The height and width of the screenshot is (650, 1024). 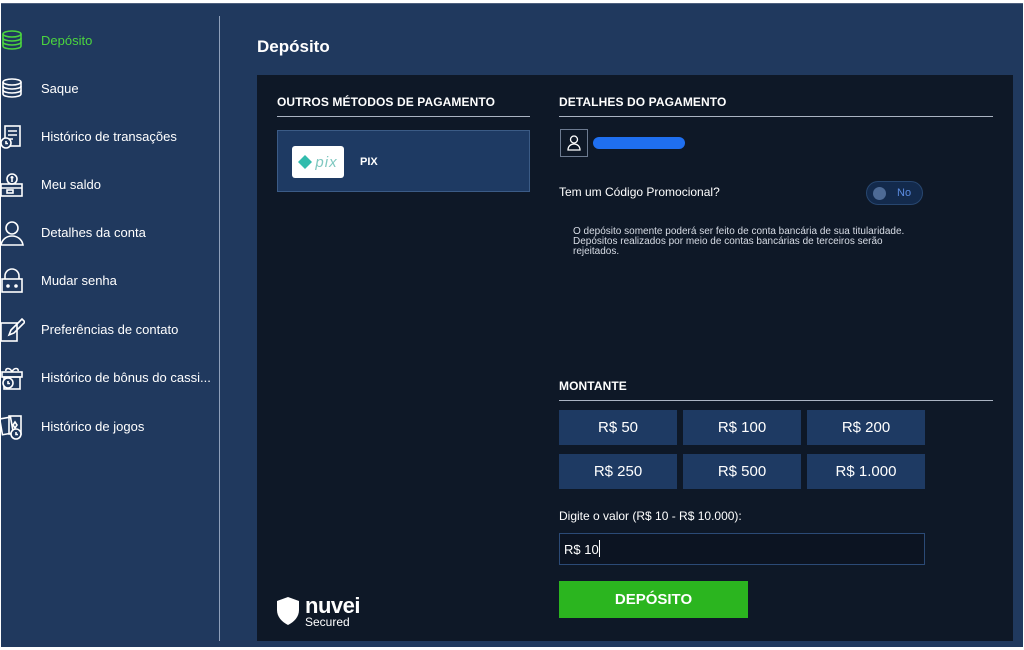 I want to click on edit-form-icon, so click(x=13, y=330).